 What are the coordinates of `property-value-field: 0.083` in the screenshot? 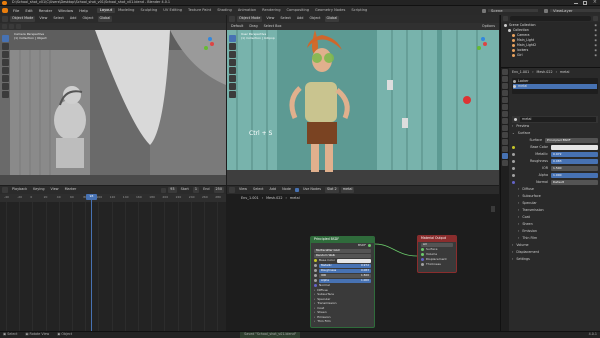 It's located at (574, 161).